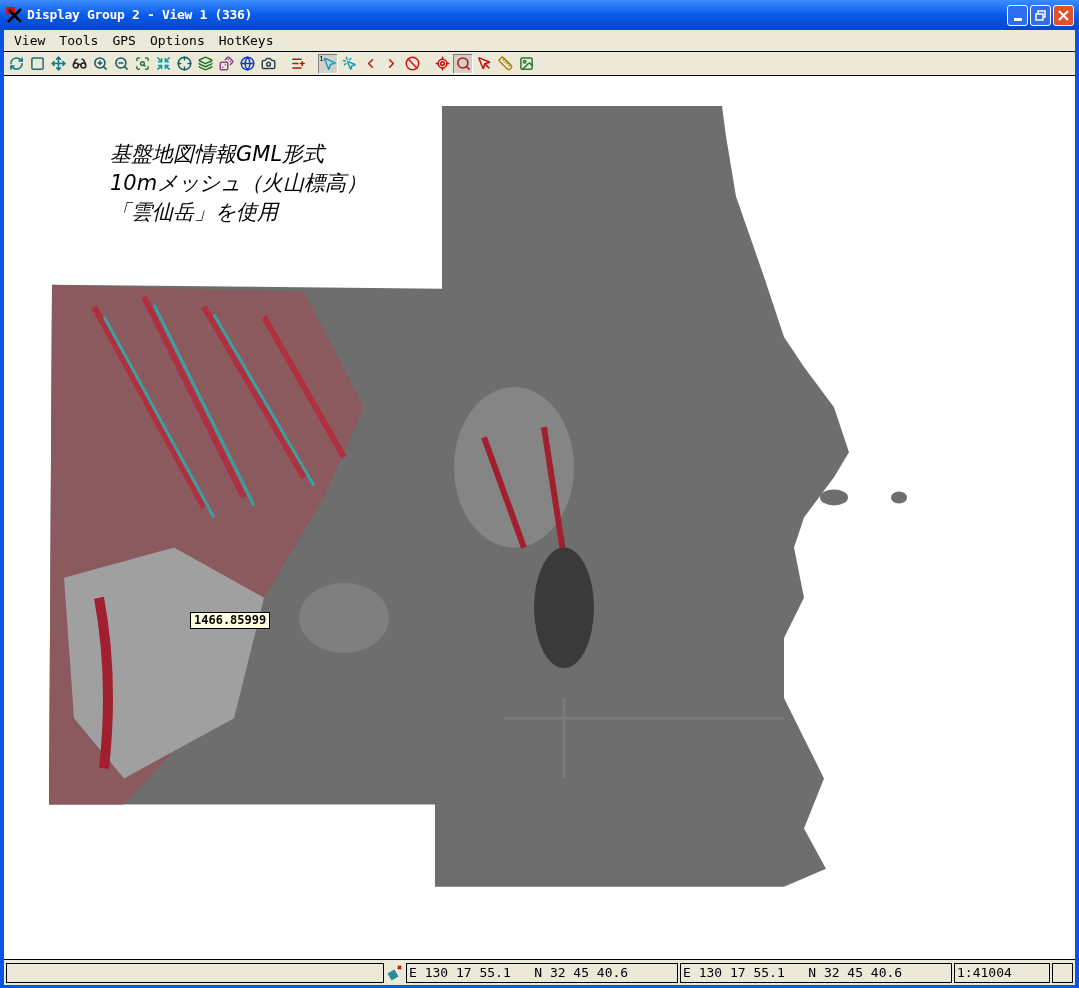  Describe the element at coordinates (30, 40) in the screenshot. I see `menu-item: View` at that location.